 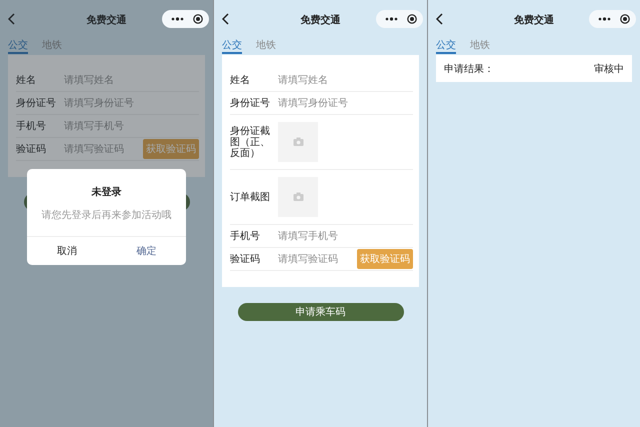 I want to click on submit-button: 申请乘车码, so click(x=321, y=312).